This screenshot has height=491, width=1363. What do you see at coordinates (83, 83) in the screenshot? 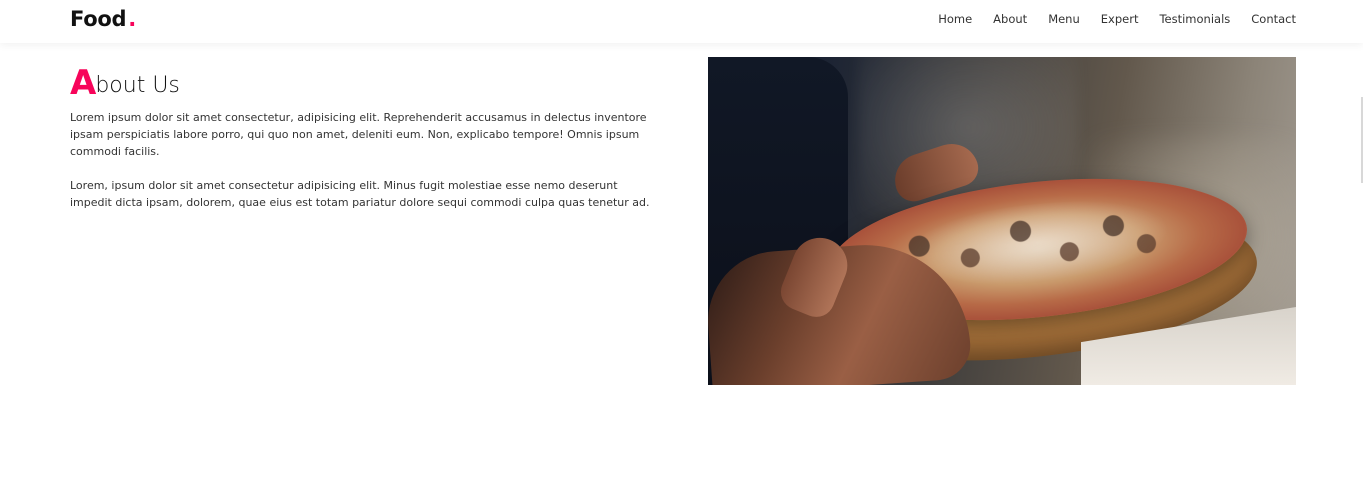
I see `about-title-first-letter: A` at bounding box center [83, 83].